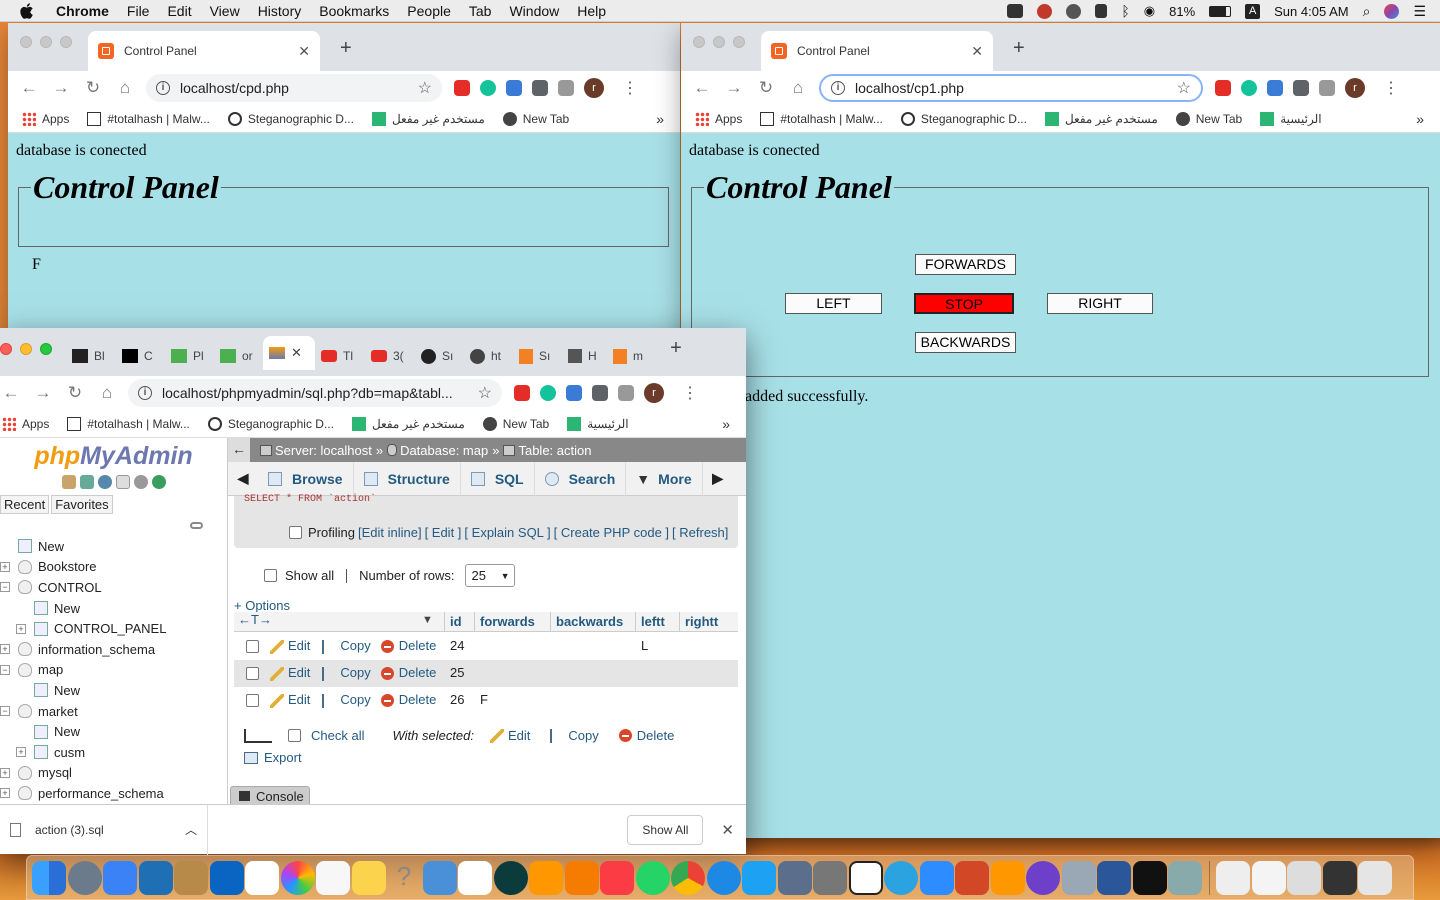  Describe the element at coordinates (113, 456) in the screenshot. I see `phpmyadmin-logo: phpMyAdmin` at that location.